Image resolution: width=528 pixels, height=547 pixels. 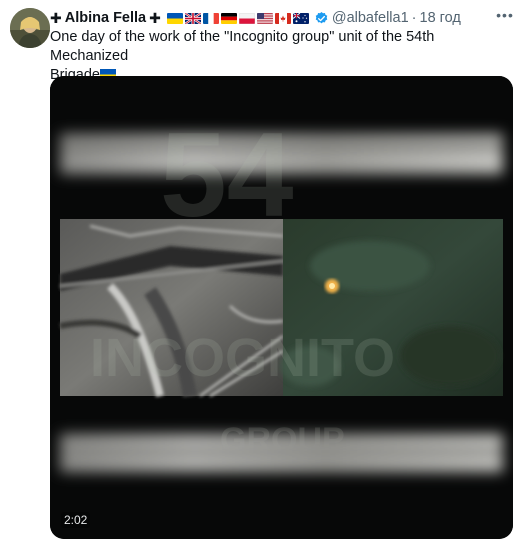 I want to click on germany-flag, so click(x=228, y=18).